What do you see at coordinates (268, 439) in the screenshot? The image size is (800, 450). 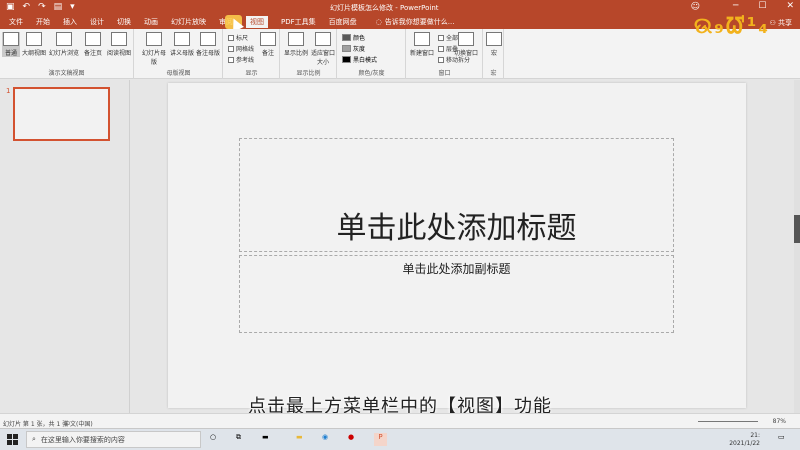 I see `file-explorer-icon: ▬` at bounding box center [268, 439].